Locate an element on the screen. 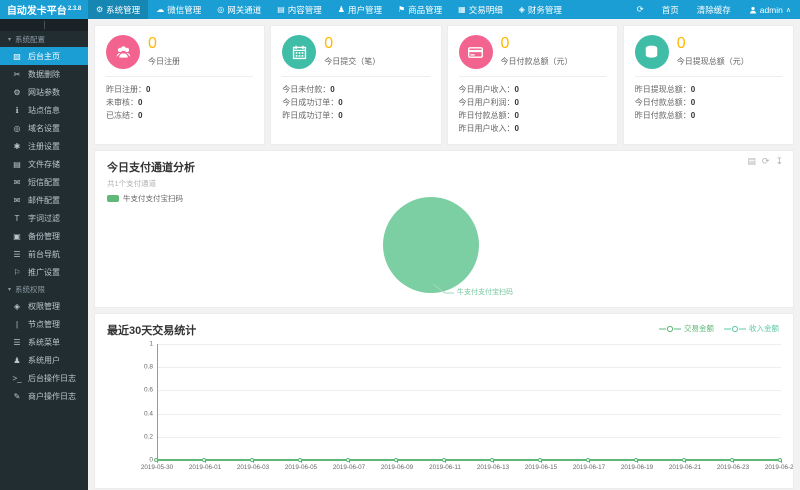 This screenshot has width=800, height=490. card-stat-row: 今日未付款：0 is located at coordinates (308, 89).